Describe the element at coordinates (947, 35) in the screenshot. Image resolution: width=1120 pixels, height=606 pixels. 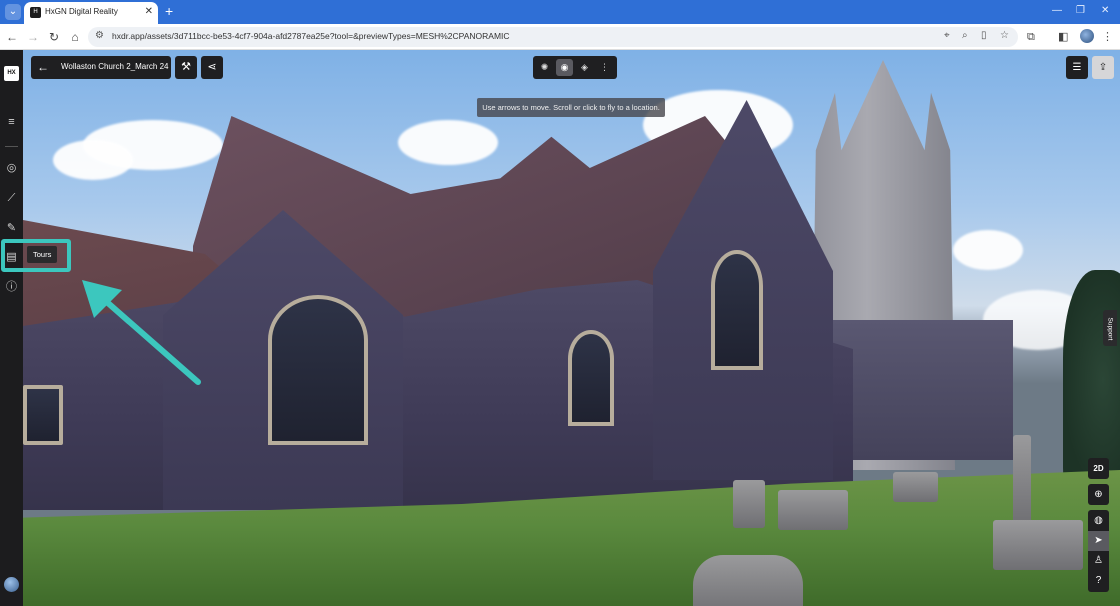
I see `location-icon: ⌖` at that location.